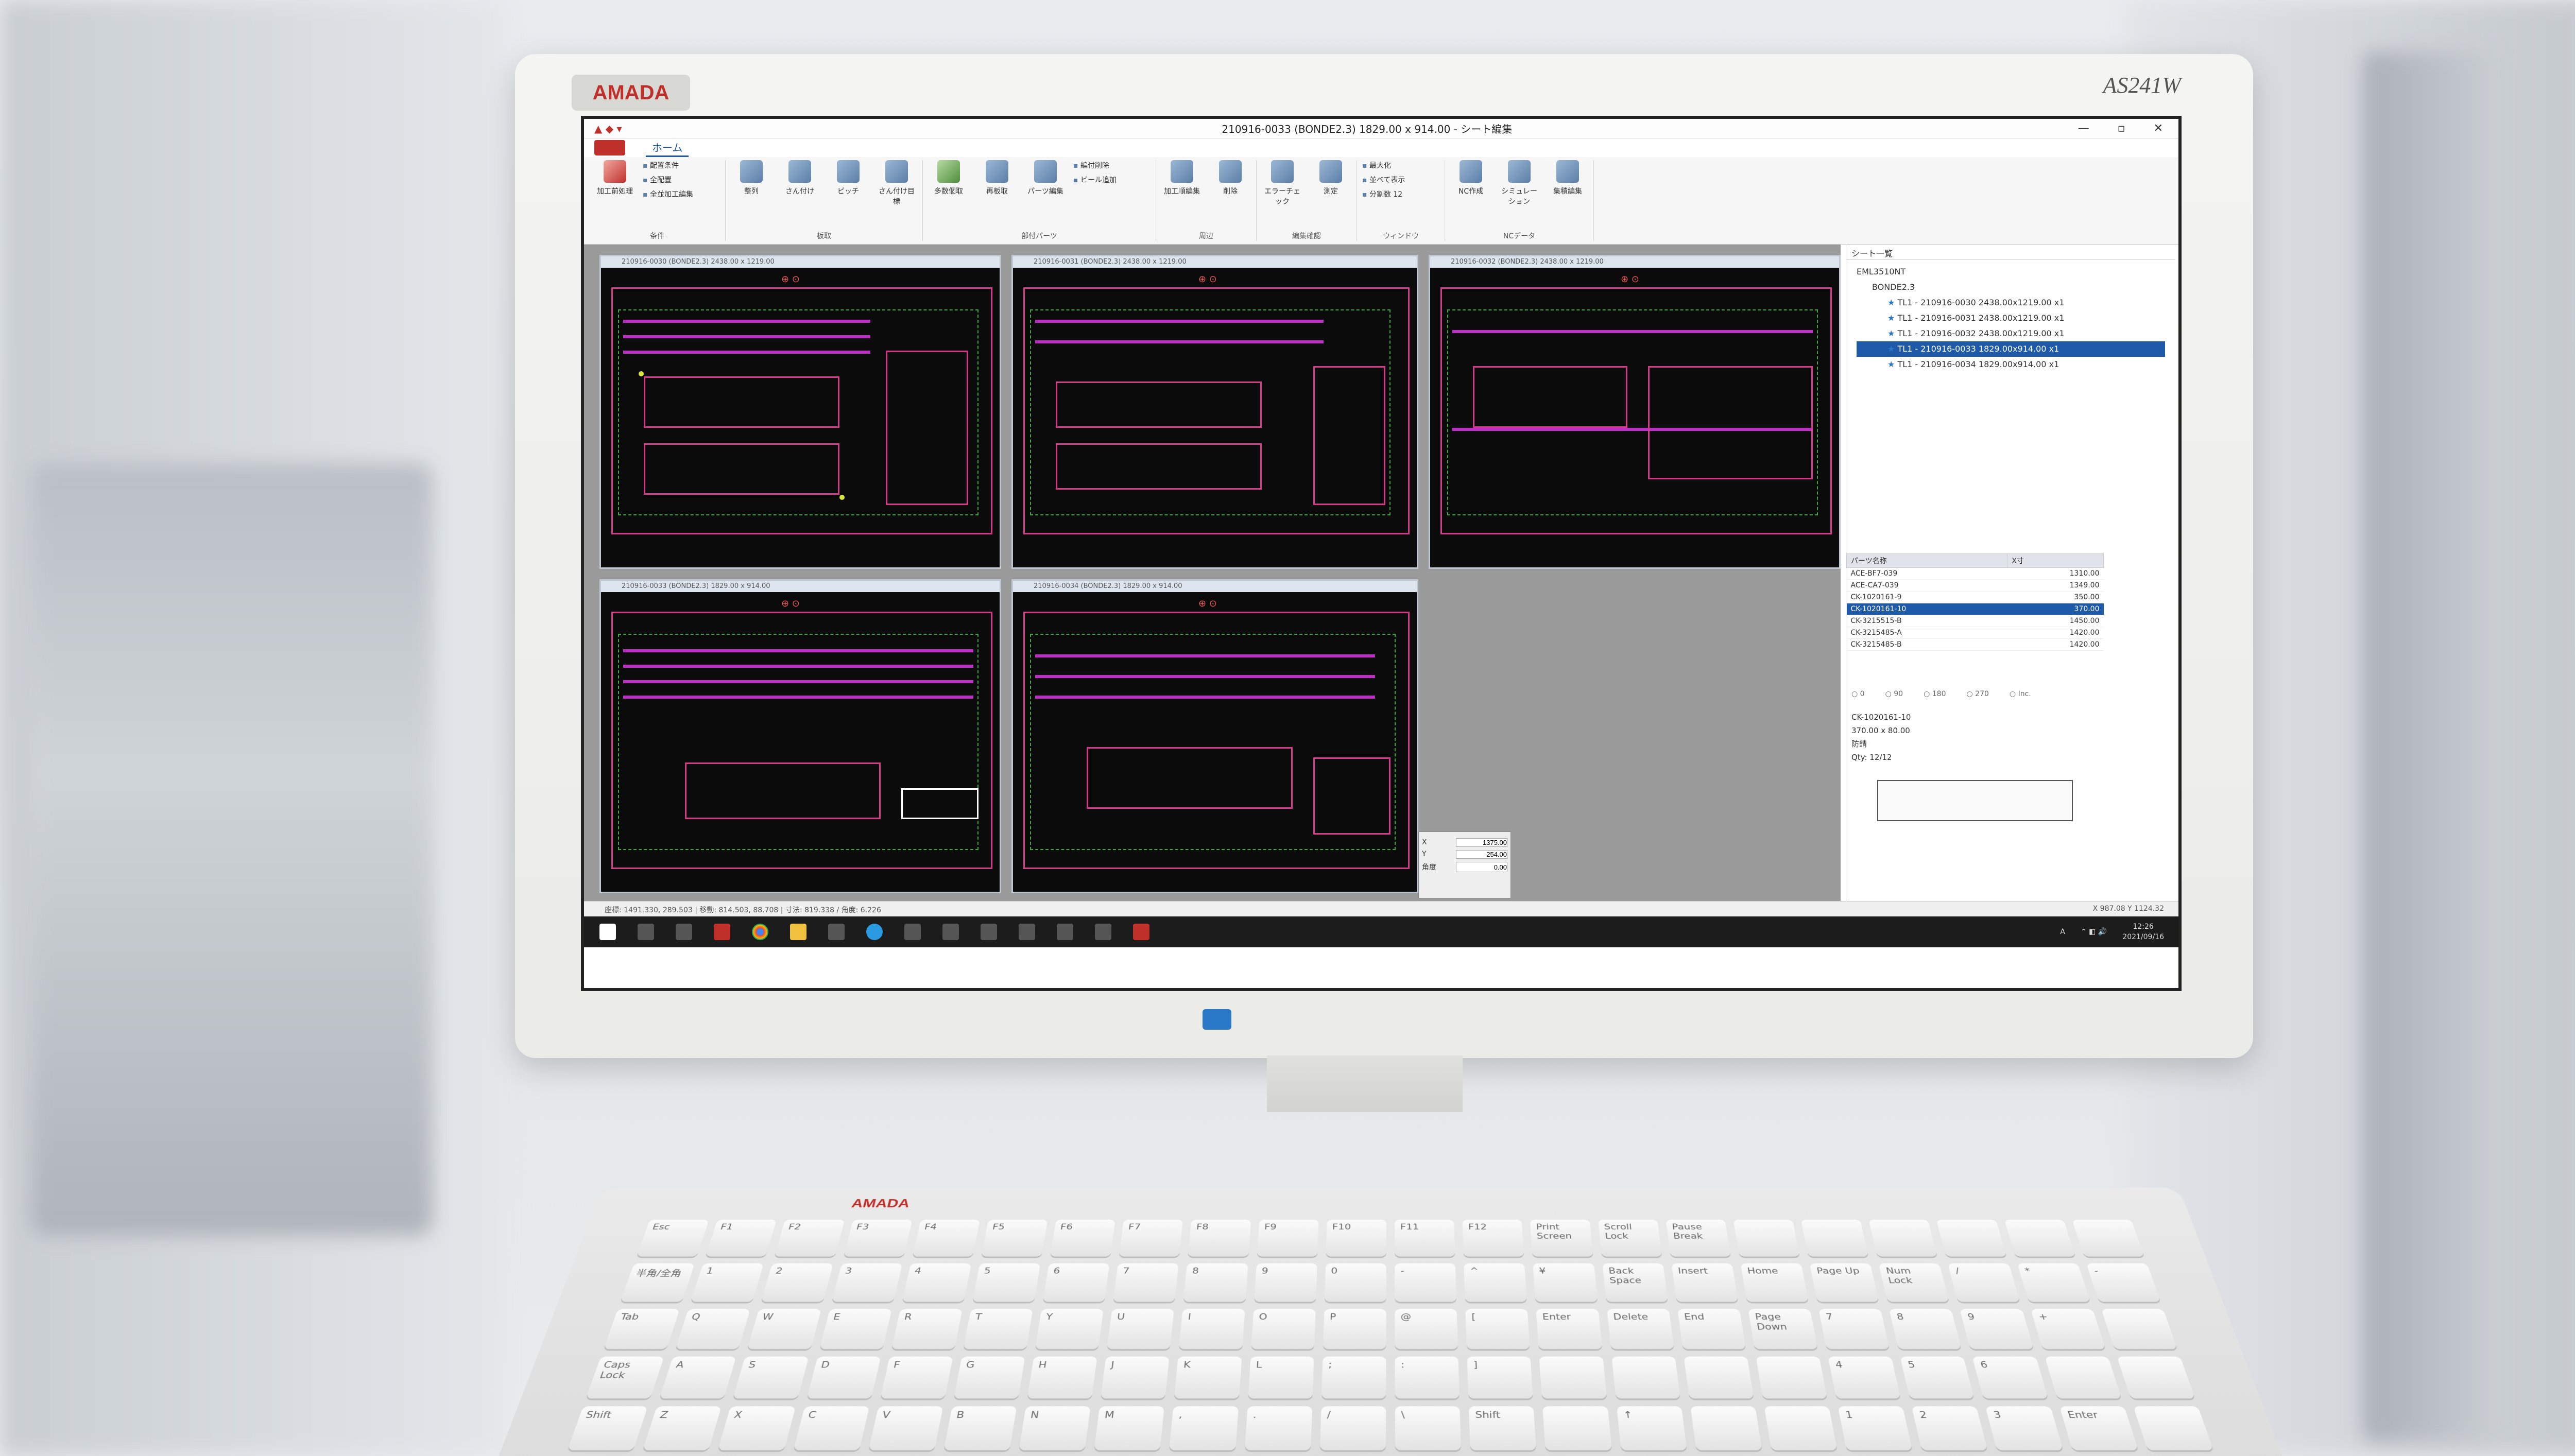  What do you see at coordinates (1567, 178) in the screenshot?
I see `collect-edit-button: 集積編集` at bounding box center [1567, 178].